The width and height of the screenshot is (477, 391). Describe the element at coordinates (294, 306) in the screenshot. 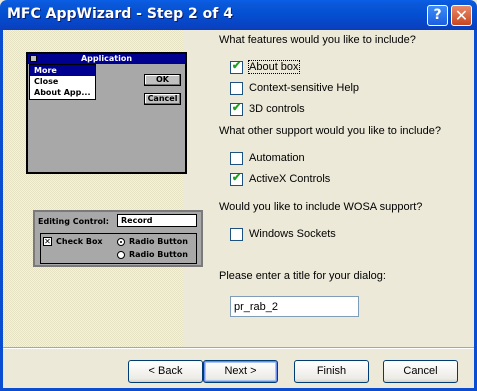

I see `dialog-title-input` at that location.